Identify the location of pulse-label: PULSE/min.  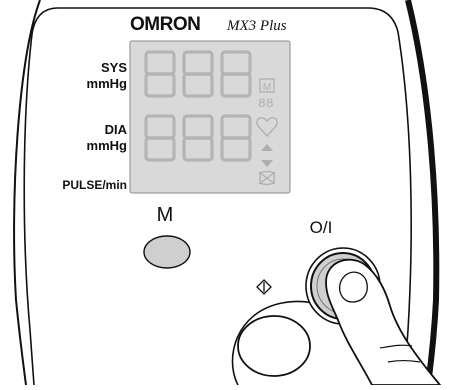
(94, 185).